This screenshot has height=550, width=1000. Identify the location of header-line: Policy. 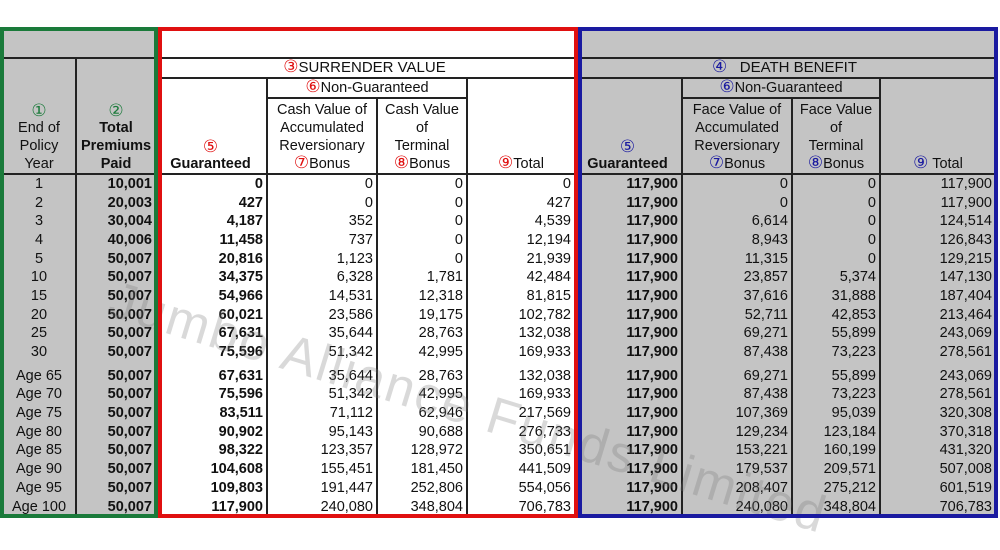
(39, 146).